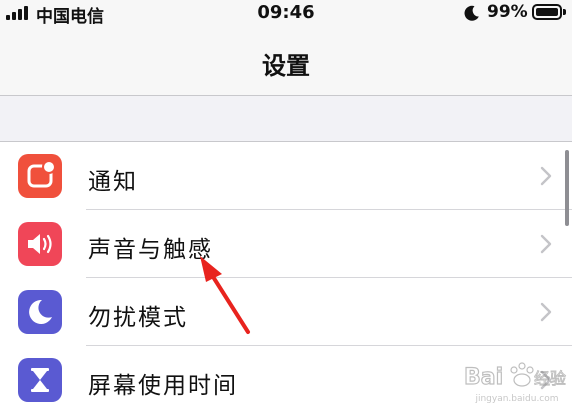 This screenshot has width=572, height=414. What do you see at coordinates (40, 380) in the screenshot?
I see `hourglass-icon` at bounding box center [40, 380].